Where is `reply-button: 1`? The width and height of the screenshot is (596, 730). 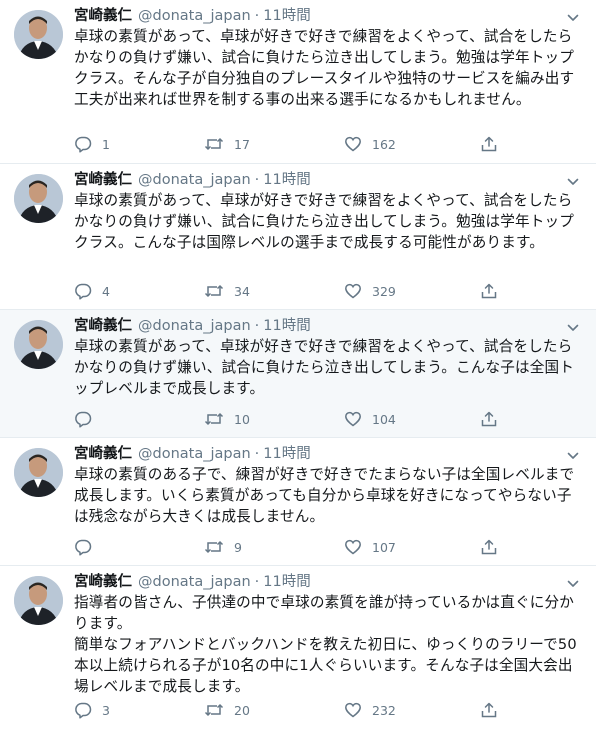
reply-button: 1 is located at coordinates (92, 144).